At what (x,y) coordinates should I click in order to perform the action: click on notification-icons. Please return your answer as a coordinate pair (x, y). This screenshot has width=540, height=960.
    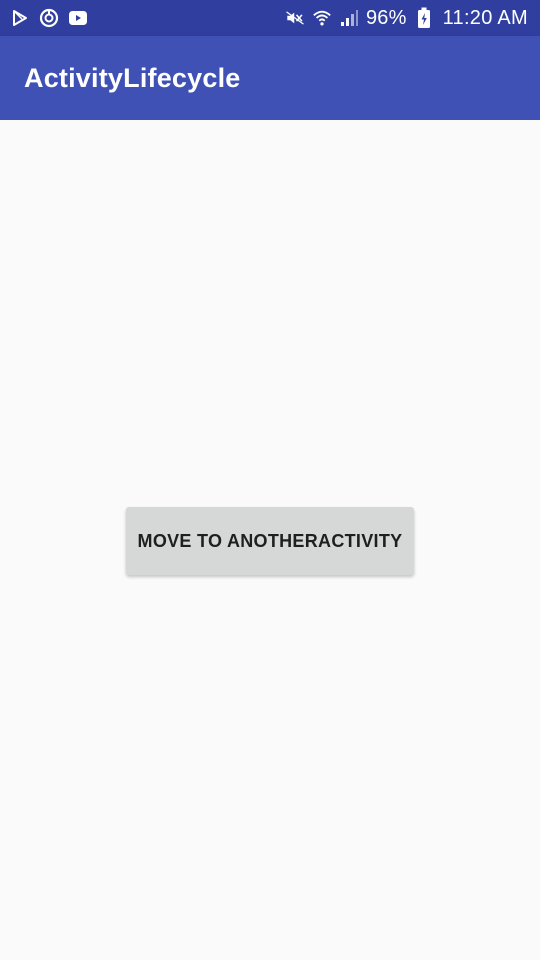
    Looking at the image, I should click on (49, 18).